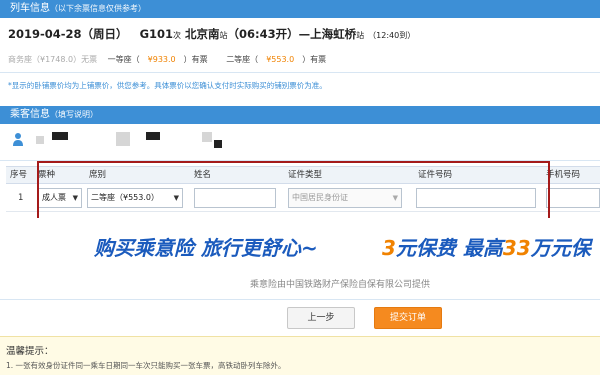  Describe the element at coordinates (333, 34) in the screenshot. I see `to-station: 上海虹桥` at that location.